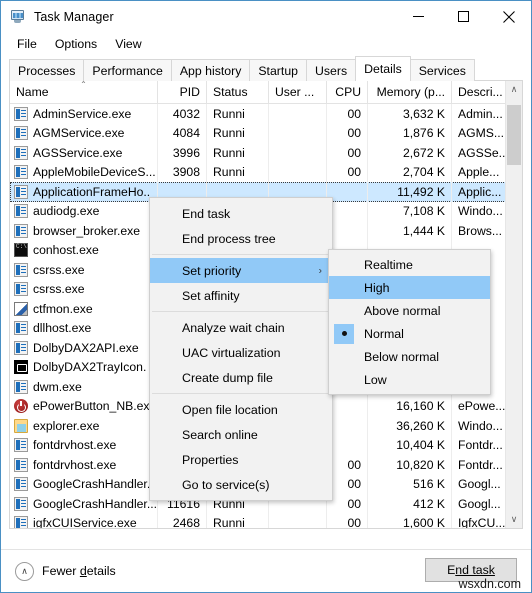 The image size is (532, 593). Describe the element at coordinates (241, 238) in the screenshot. I see `context-menu-item-end-process-tree: End process tree` at that location.